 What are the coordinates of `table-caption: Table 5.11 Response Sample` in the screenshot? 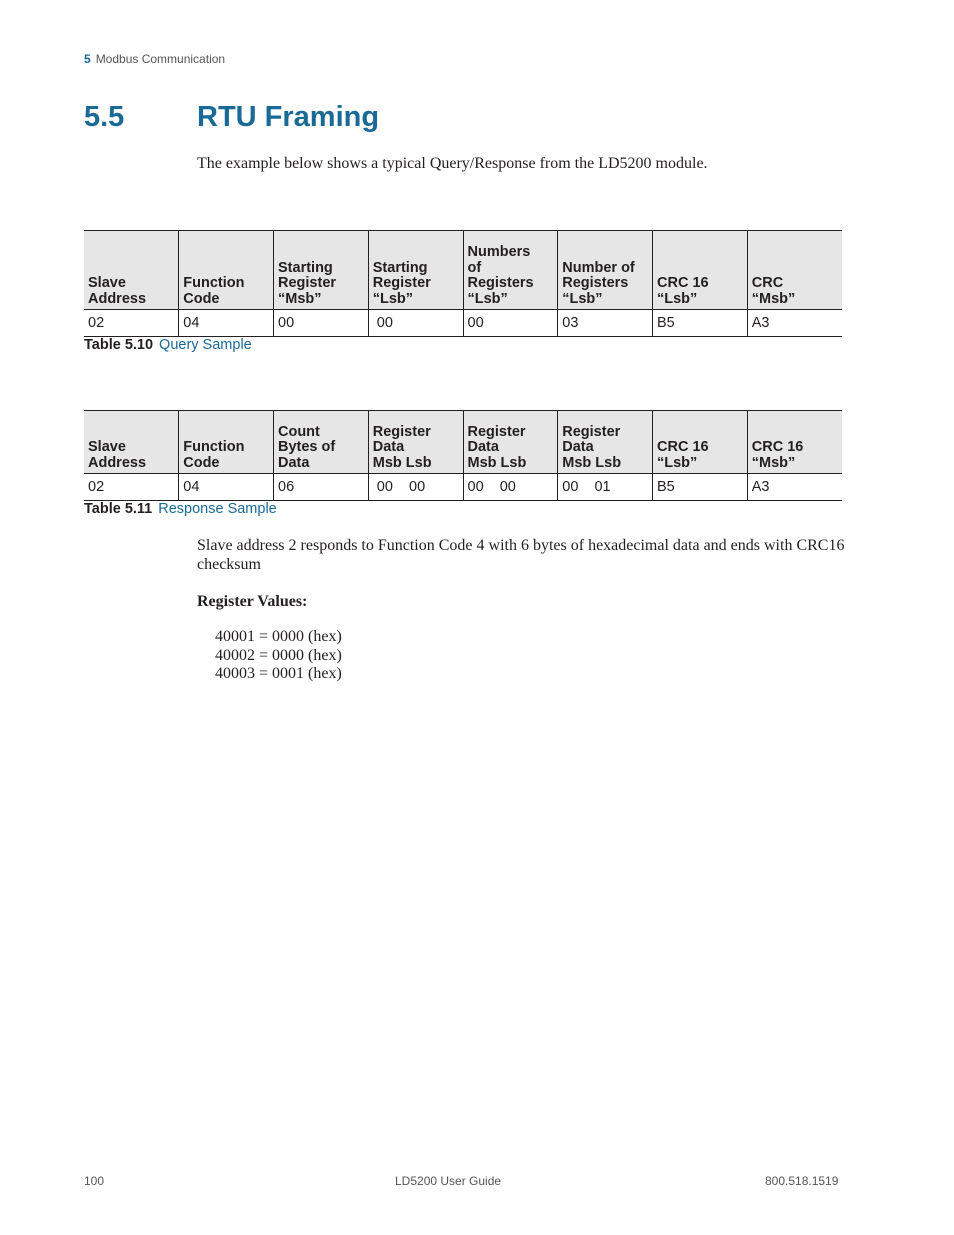 It's located at (180, 509).